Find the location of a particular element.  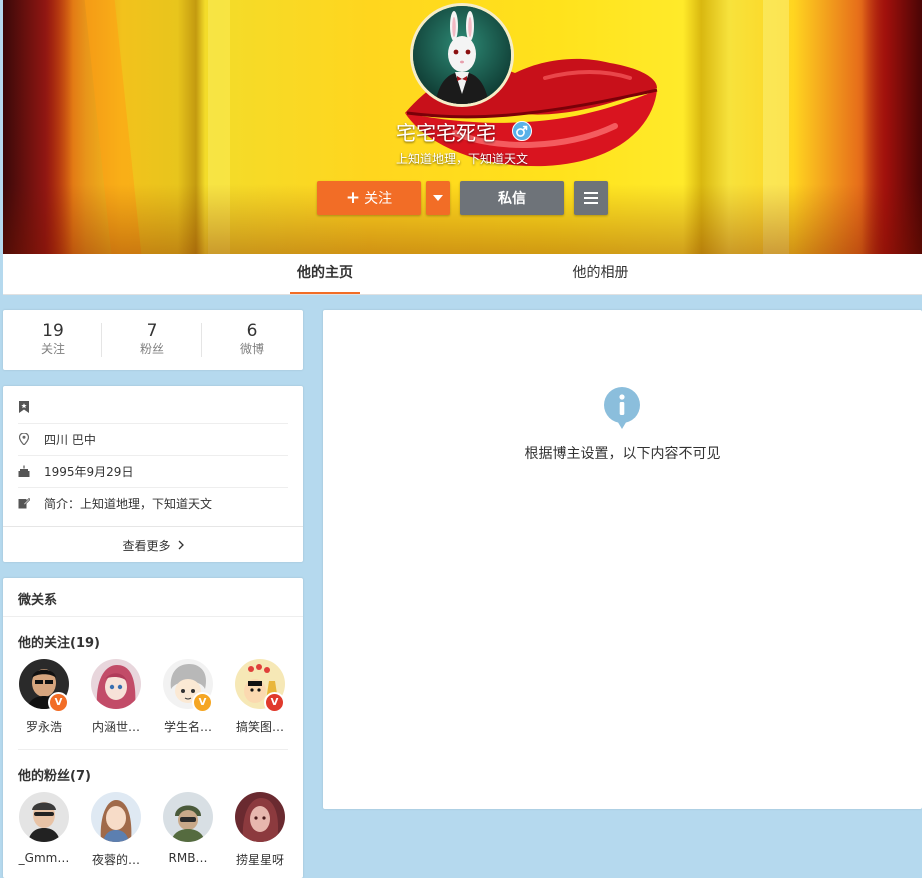

following-user: V 罗永浩 is located at coordinates (44, 697).